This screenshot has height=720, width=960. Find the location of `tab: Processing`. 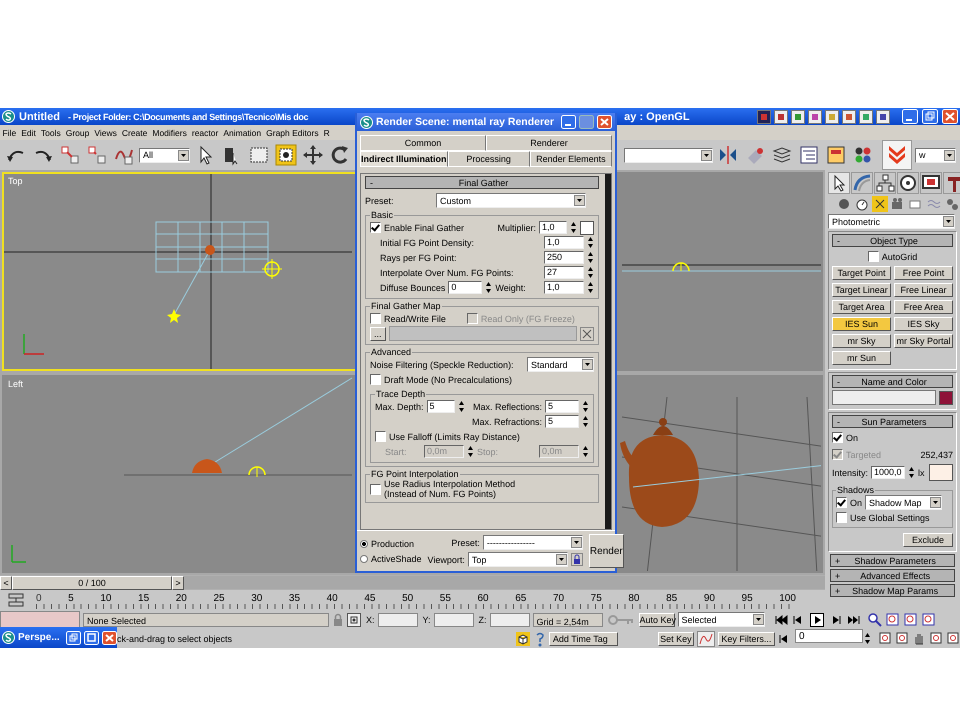

tab: Processing is located at coordinates (489, 159).